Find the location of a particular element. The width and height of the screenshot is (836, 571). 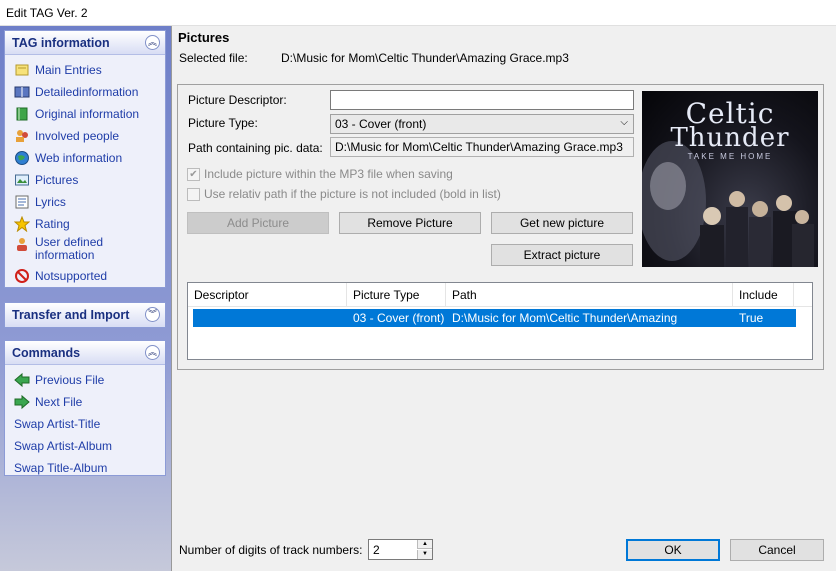

picture-descriptor-input is located at coordinates (482, 100).